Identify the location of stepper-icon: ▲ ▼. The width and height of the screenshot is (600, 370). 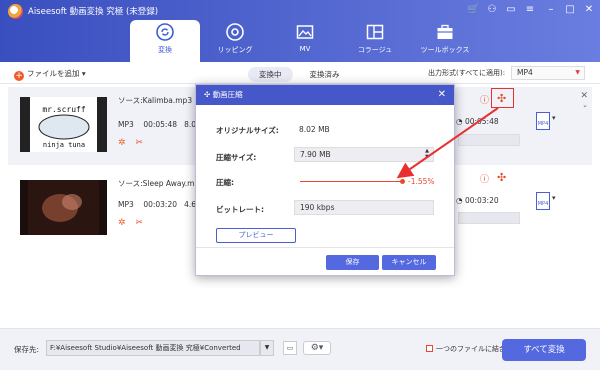
(427, 154).